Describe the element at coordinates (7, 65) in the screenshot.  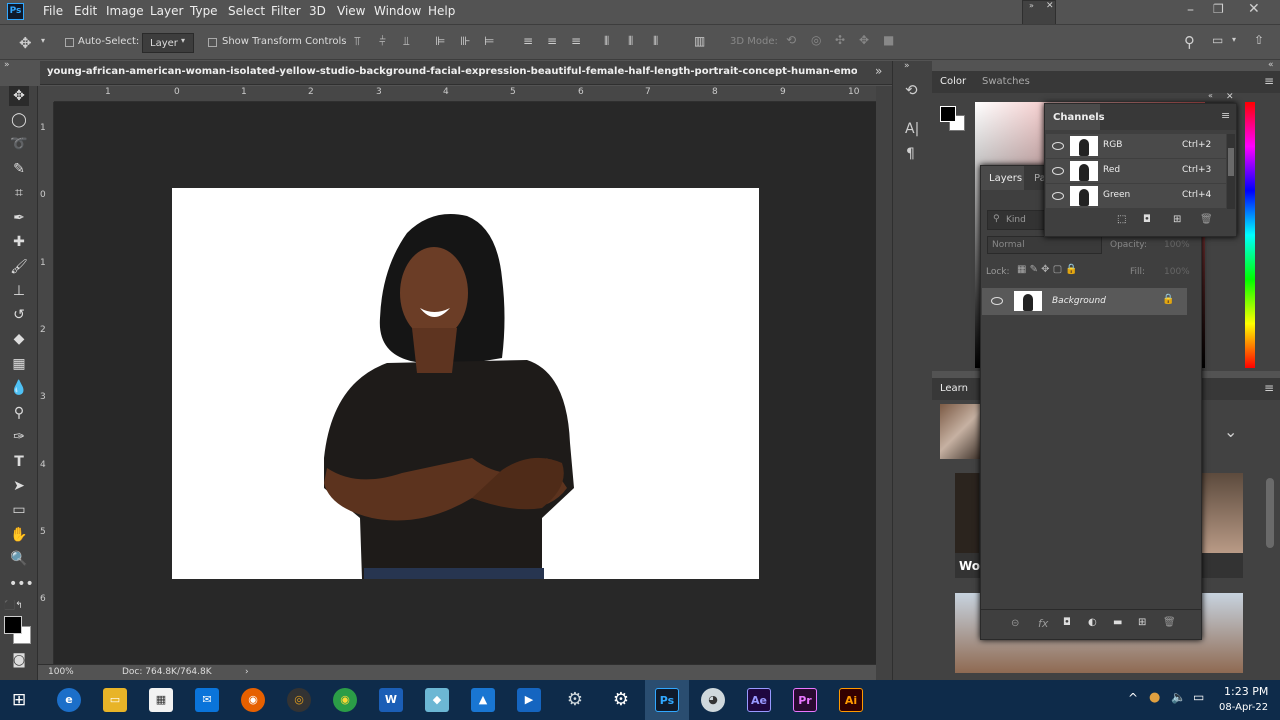
I see `collapse-toolbar-icon: »` at that location.